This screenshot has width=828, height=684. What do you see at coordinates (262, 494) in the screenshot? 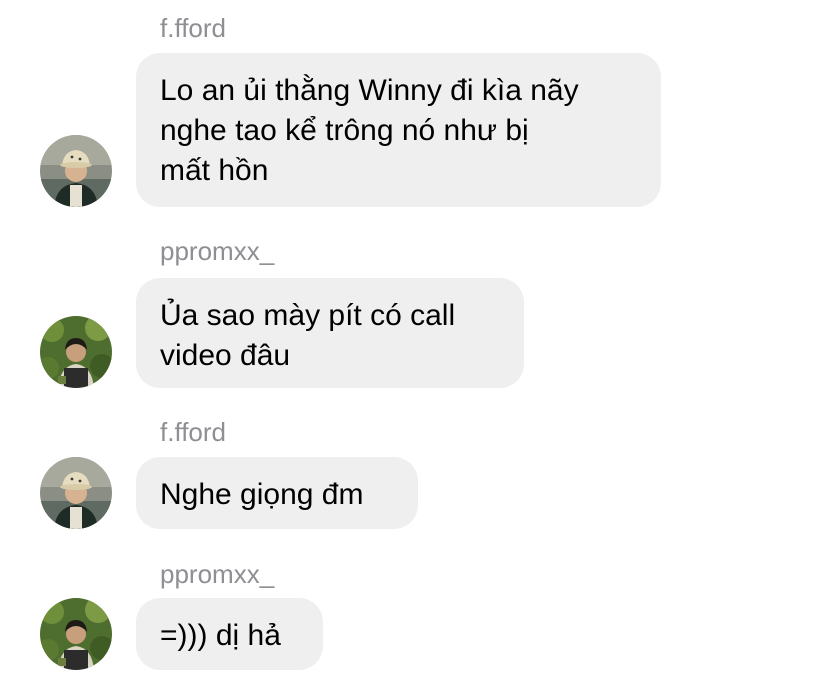
I see `message-line: Nghe giọng đm` at bounding box center [262, 494].